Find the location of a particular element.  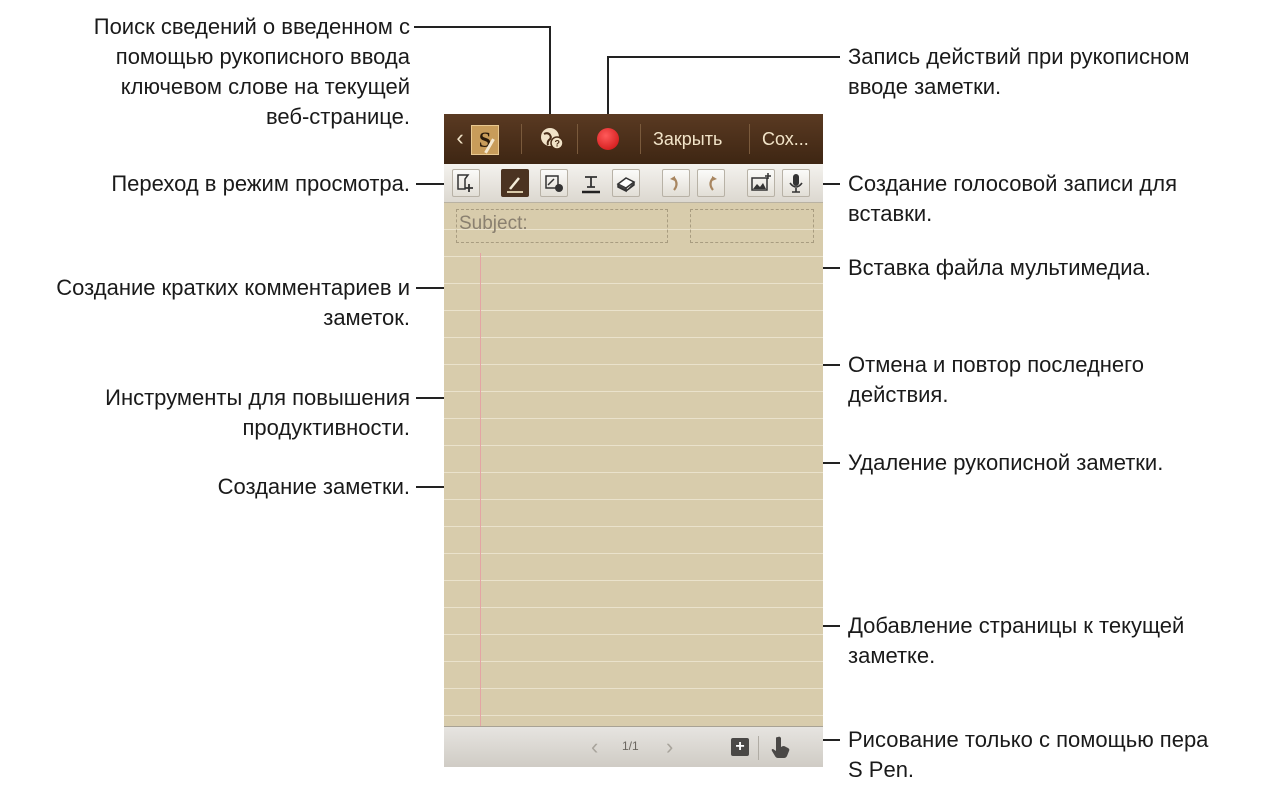

callout-view-mode: Переход в режим просмотра. is located at coordinates (260, 183).